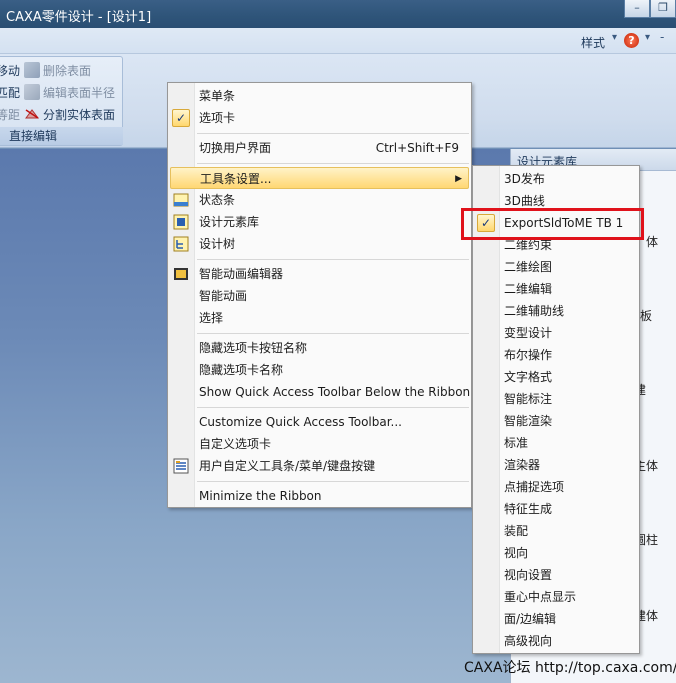  What do you see at coordinates (556, 443) in the screenshot?
I see `submenu-item: 标准` at bounding box center [556, 443].